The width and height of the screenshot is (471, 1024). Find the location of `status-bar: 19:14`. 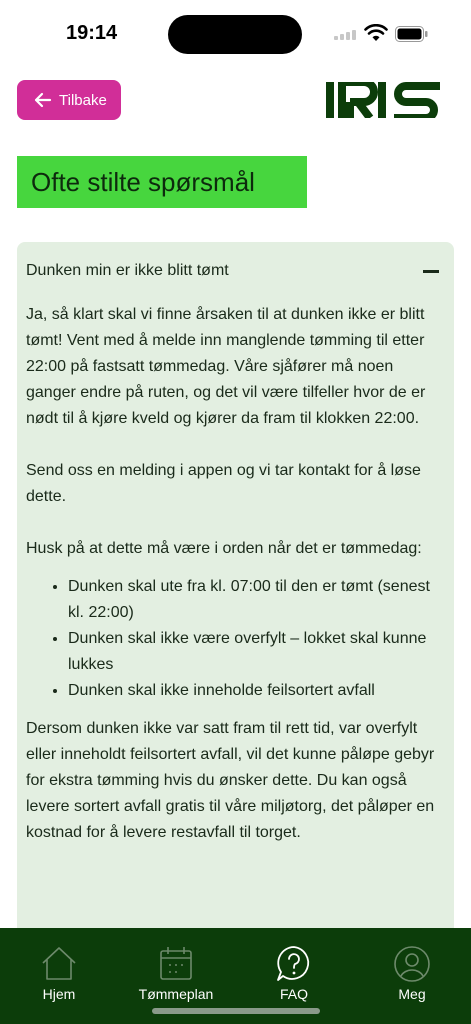

status-bar: 19:14 is located at coordinates (235, 35).